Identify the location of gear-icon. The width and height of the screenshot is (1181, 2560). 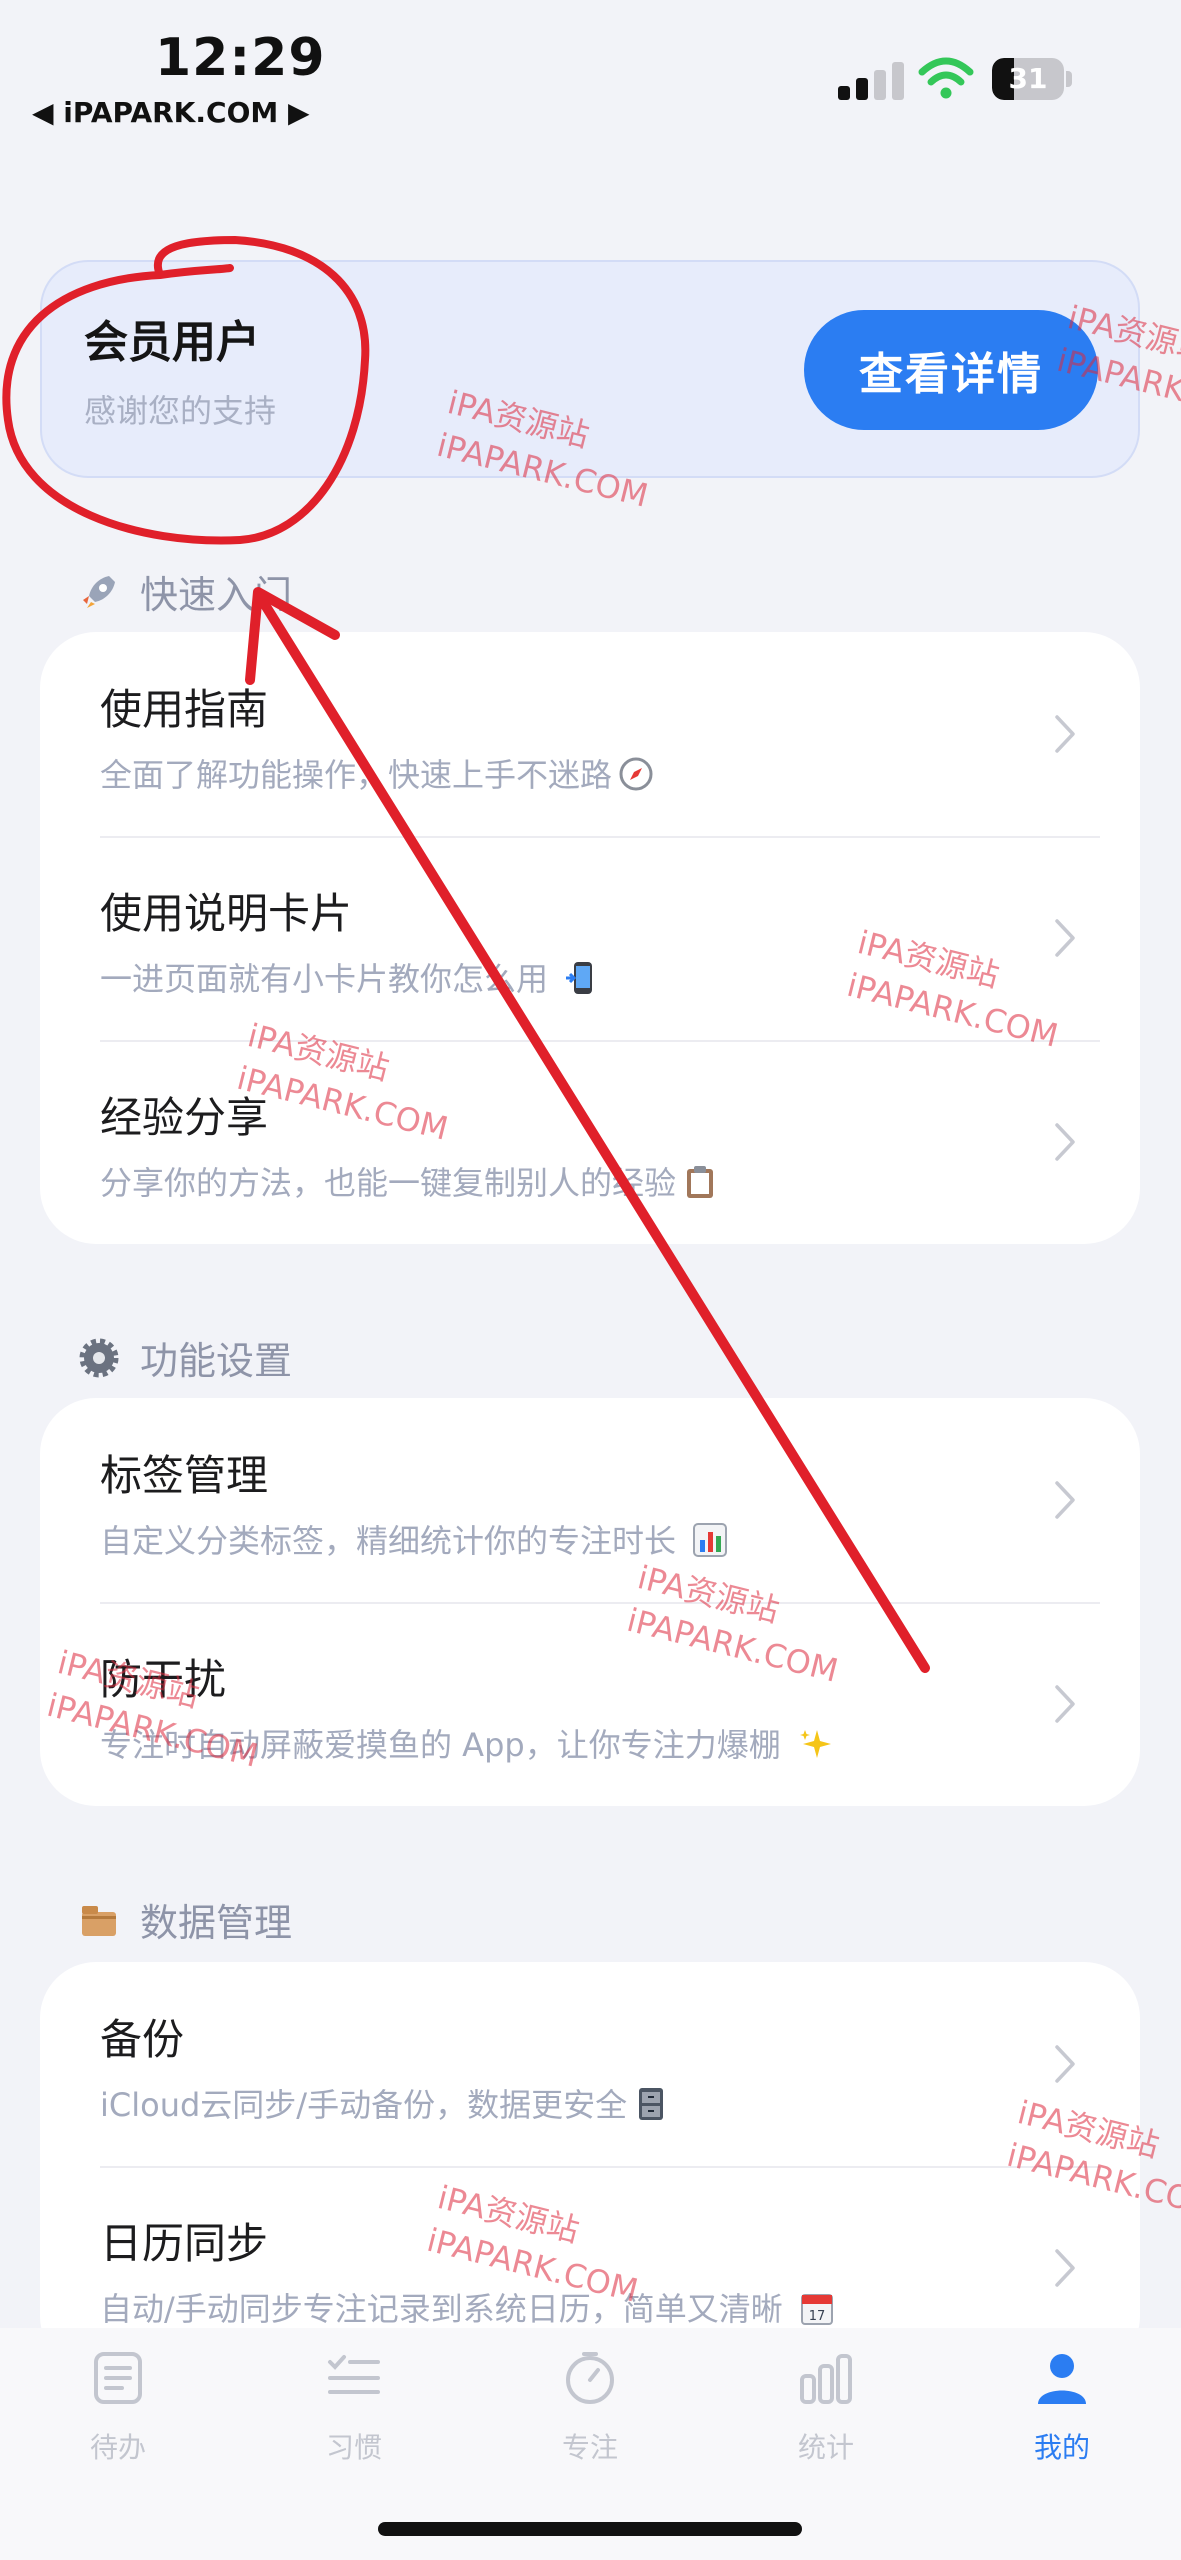
(99, 1358).